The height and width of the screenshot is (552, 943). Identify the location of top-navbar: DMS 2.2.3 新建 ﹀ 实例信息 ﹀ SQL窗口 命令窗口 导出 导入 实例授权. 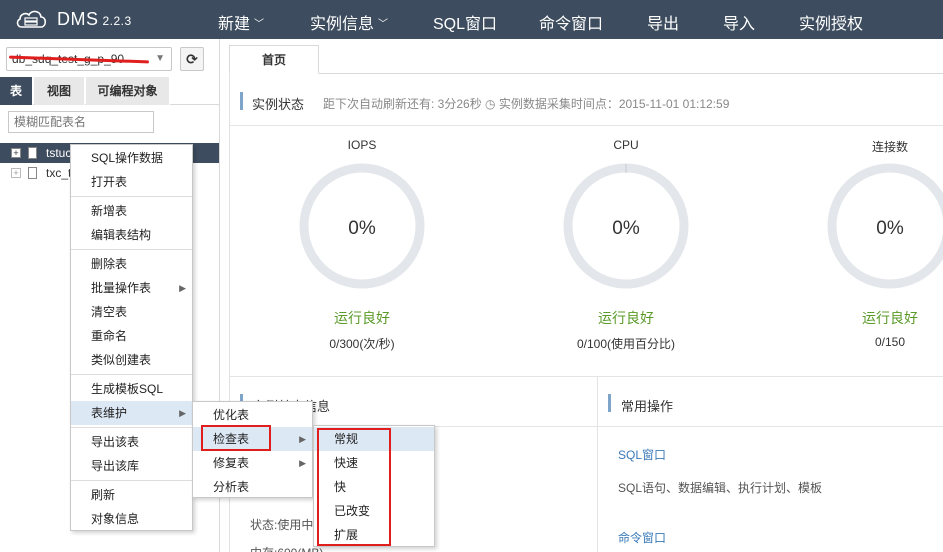
(471, 19).